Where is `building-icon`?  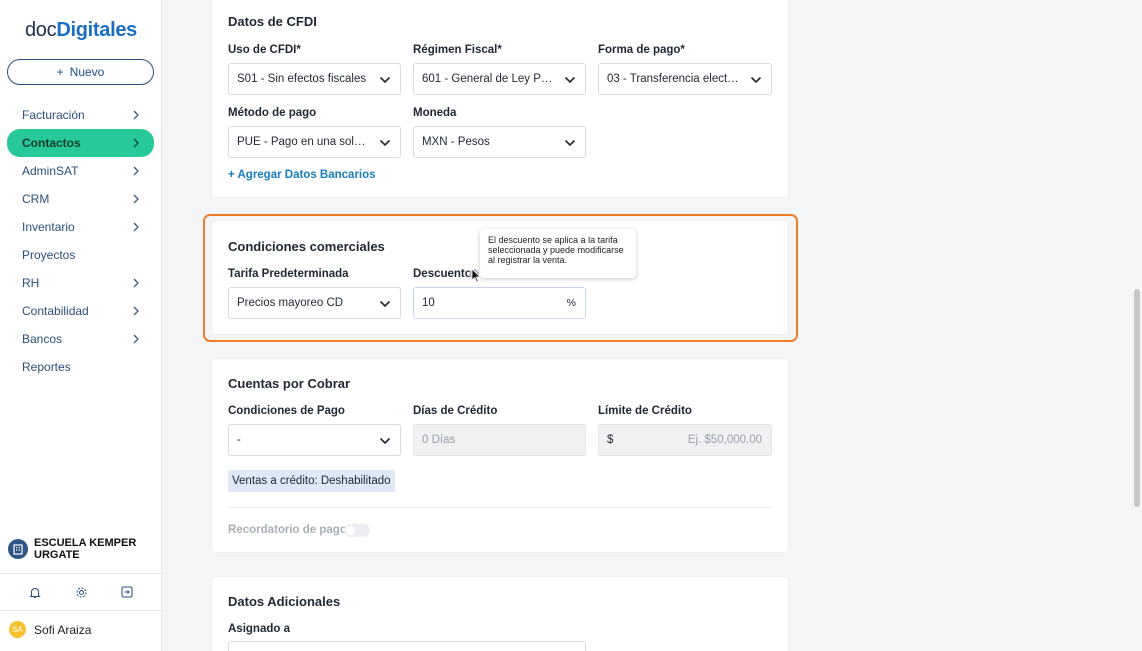
building-icon is located at coordinates (18, 549).